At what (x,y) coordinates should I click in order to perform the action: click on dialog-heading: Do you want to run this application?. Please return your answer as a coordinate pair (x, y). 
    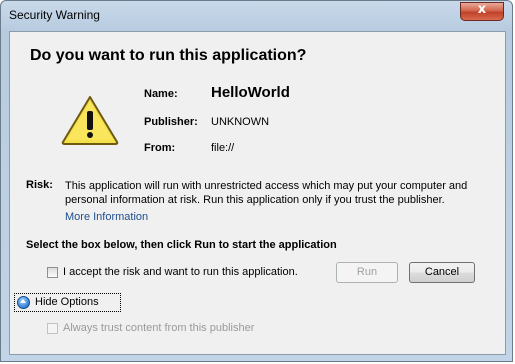
    Looking at the image, I should click on (168, 55).